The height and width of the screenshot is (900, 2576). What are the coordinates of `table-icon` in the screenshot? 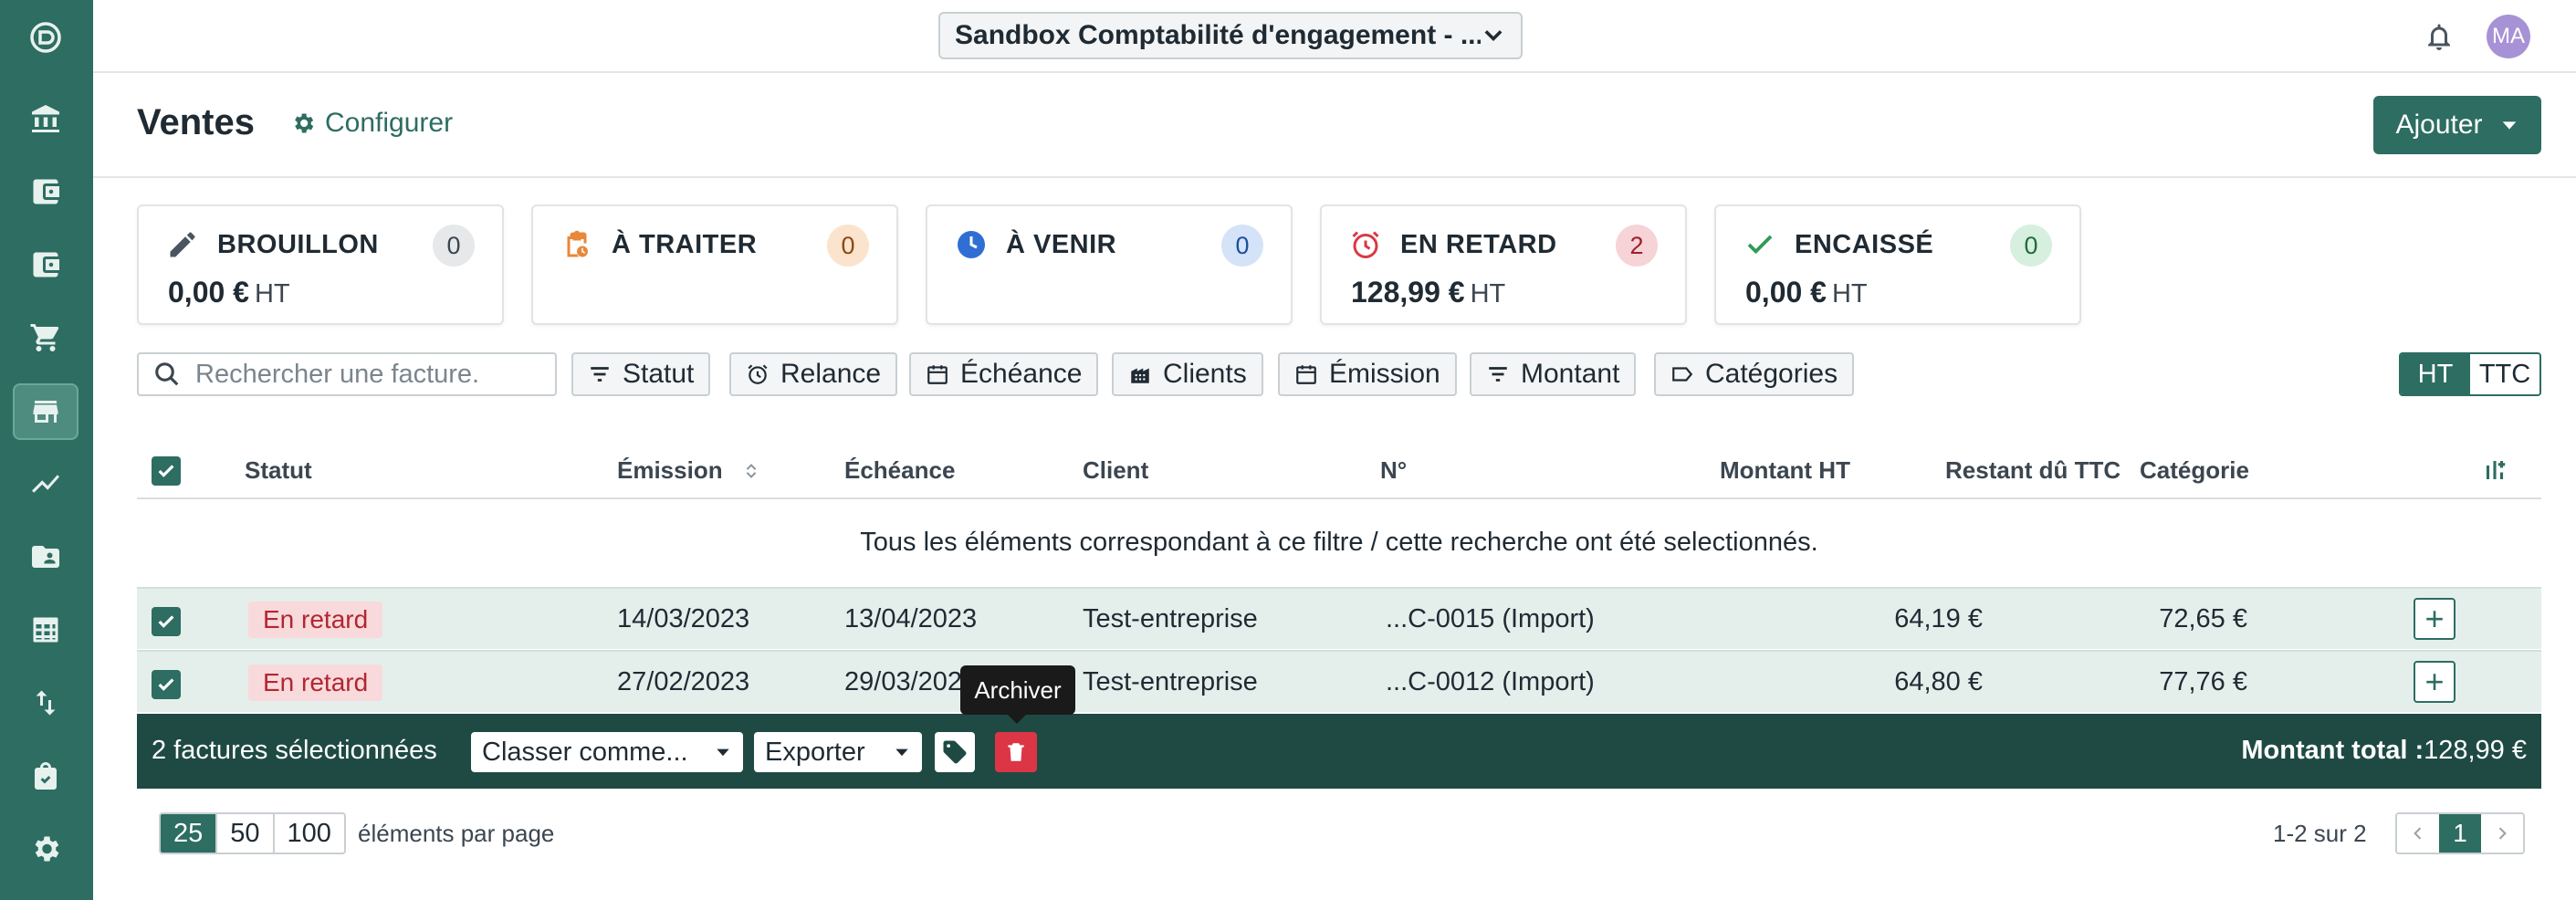 It's located at (46, 630).